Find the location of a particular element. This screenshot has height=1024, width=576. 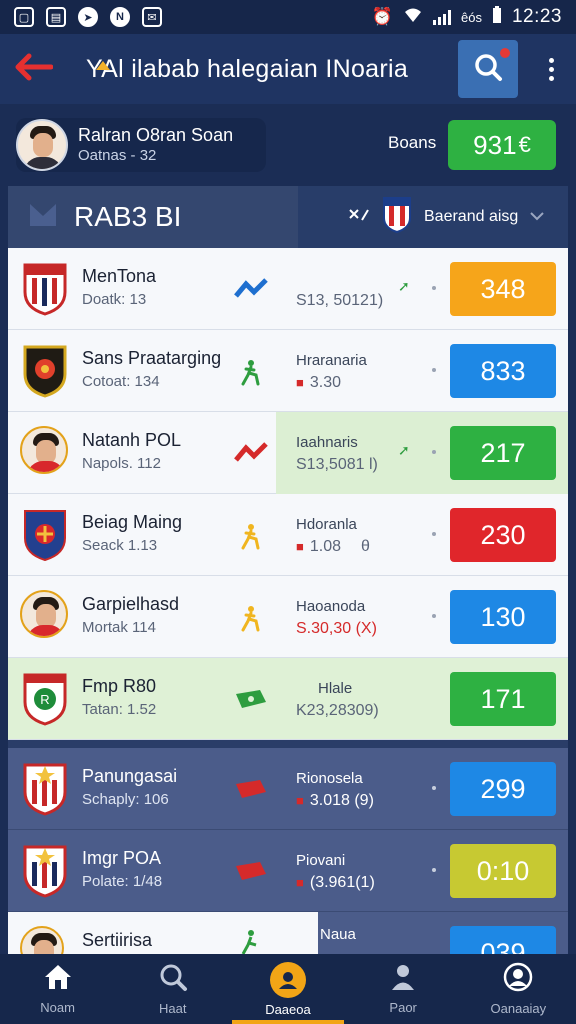

svg-text: R is located at coordinates (44, 699).